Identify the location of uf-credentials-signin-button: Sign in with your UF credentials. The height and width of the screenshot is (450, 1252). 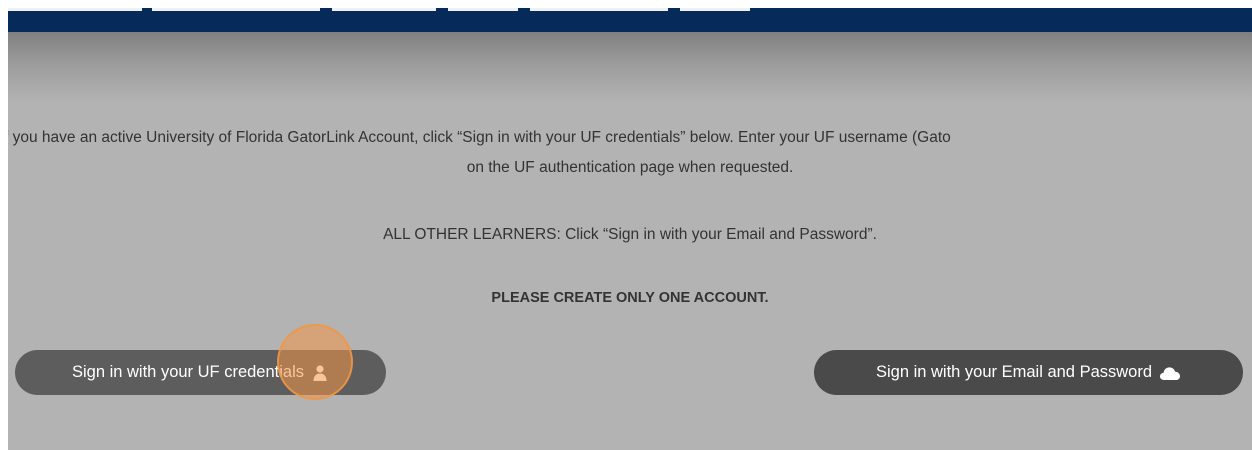
(200, 372).